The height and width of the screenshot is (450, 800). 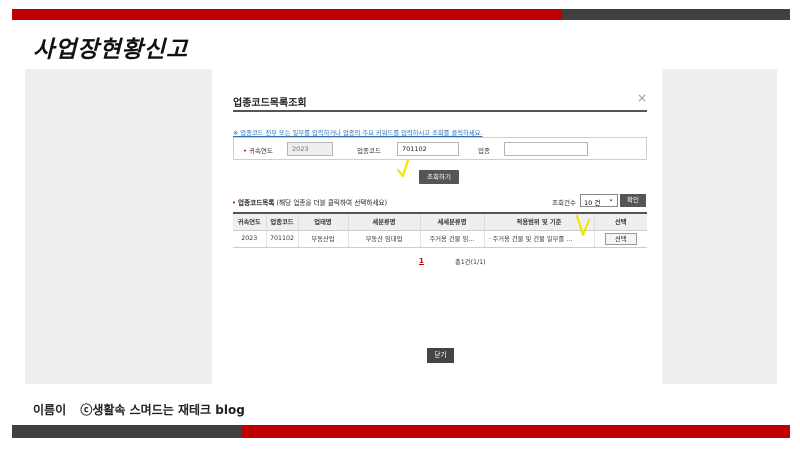 I want to click on close-button: 닫기, so click(x=440, y=355).